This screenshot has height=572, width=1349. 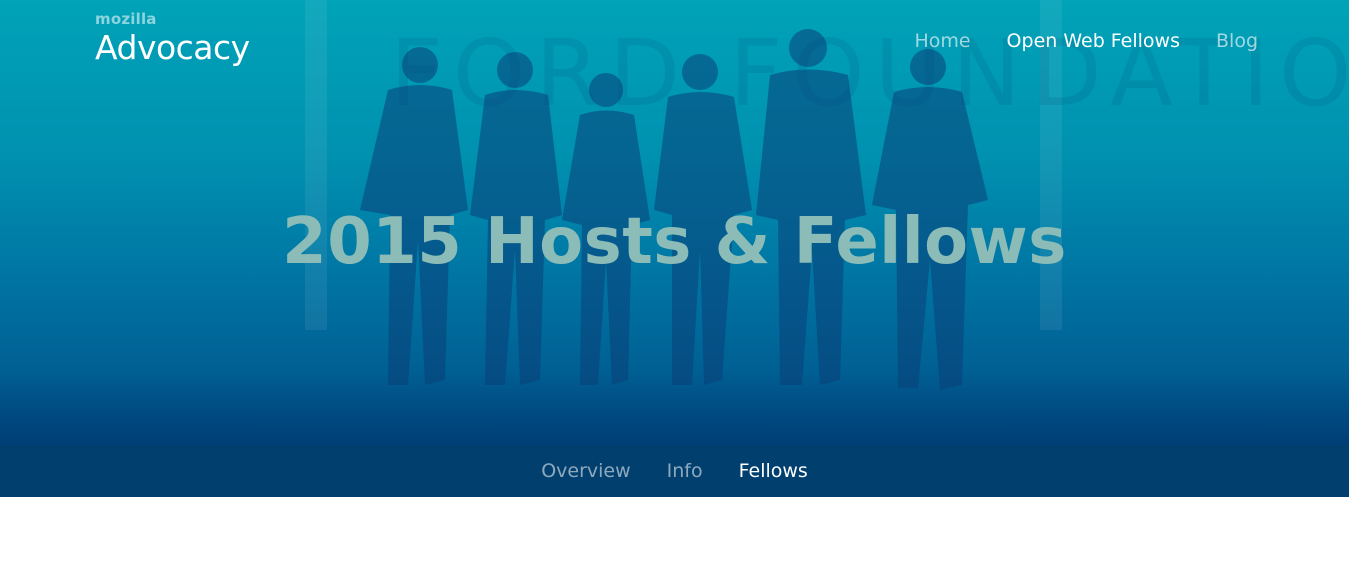 What do you see at coordinates (674, 242) in the screenshot?
I see `page-title: 2015 Hosts & Fellows` at bounding box center [674, 242].